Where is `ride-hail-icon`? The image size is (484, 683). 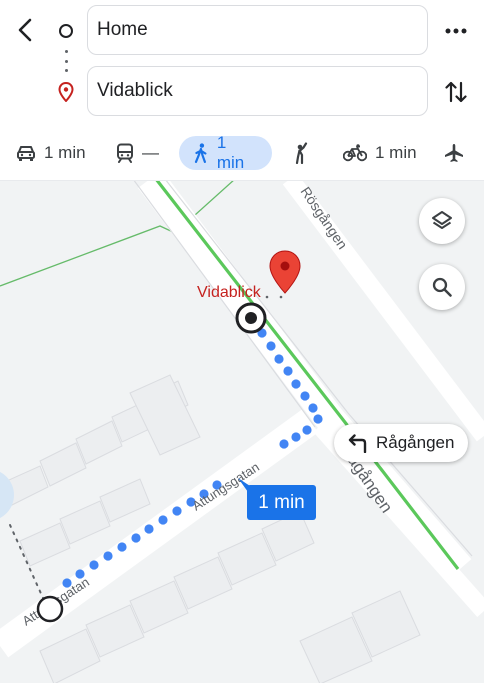
ride-hail-icon is located at coordinates (301, 153).